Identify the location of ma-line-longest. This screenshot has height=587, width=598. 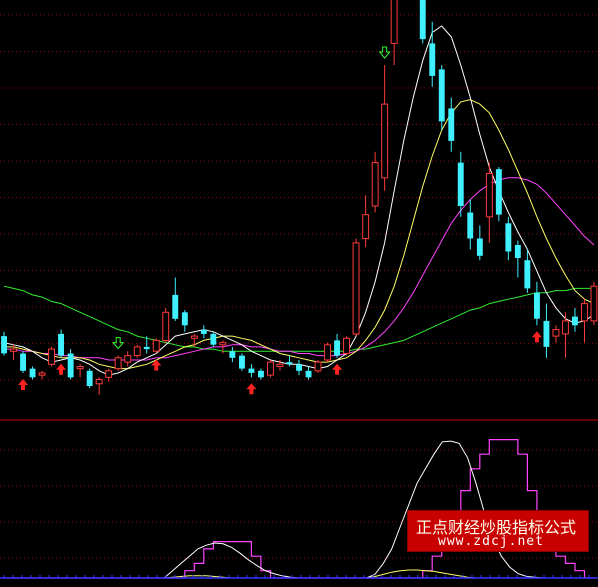
(298, 318).